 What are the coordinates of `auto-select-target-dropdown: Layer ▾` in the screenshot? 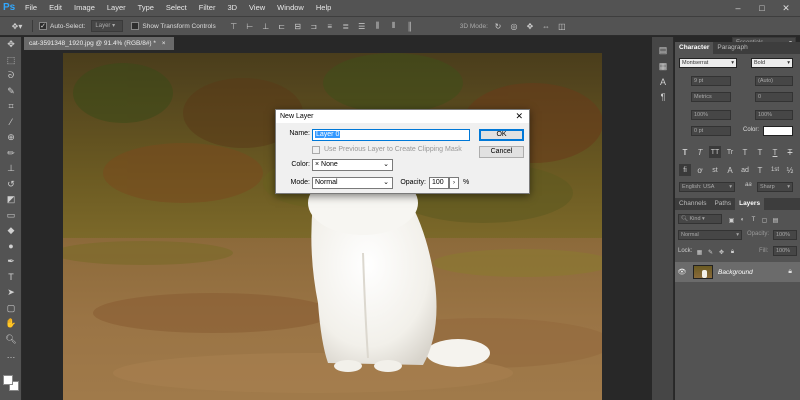 It's located at (107, 26).